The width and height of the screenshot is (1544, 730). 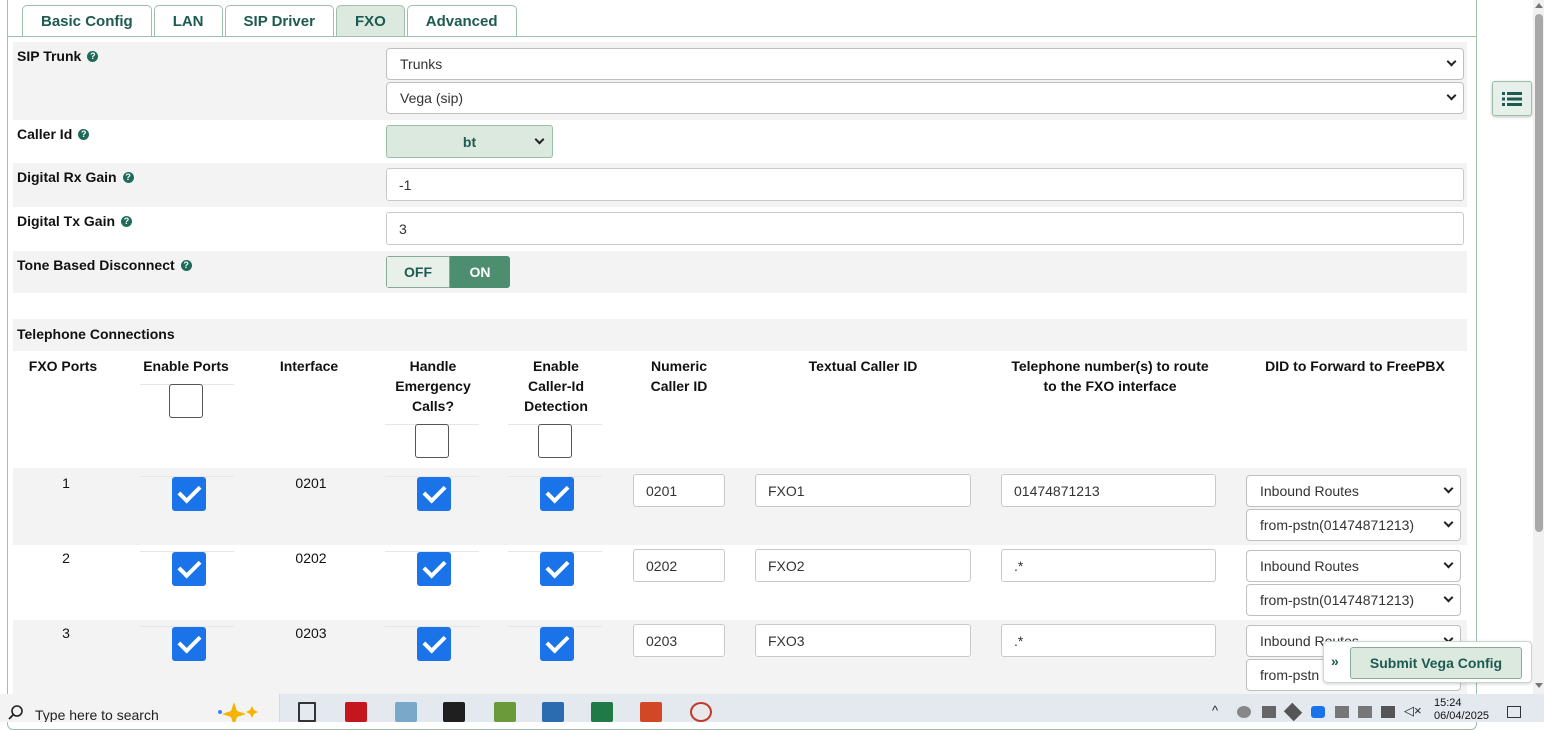 I want to click on numeric-caller-id-input: 0203, so click(x=679, y=640).